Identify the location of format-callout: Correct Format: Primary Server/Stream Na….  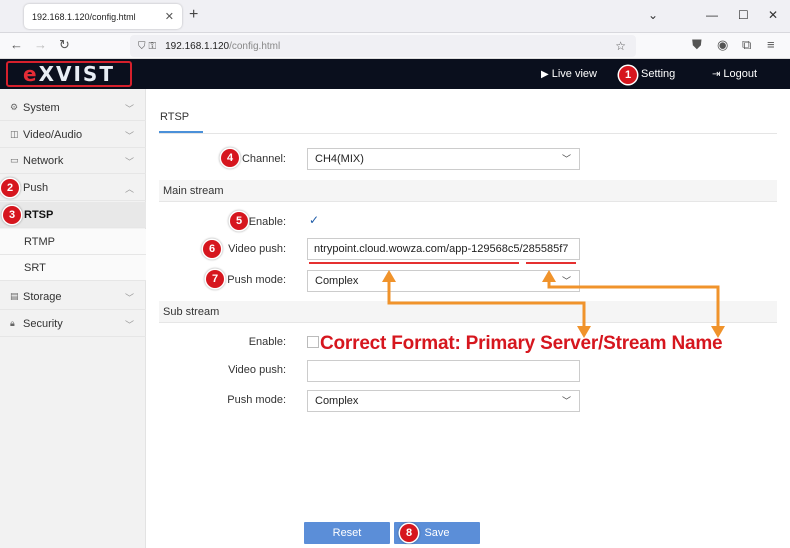
(521, 343).